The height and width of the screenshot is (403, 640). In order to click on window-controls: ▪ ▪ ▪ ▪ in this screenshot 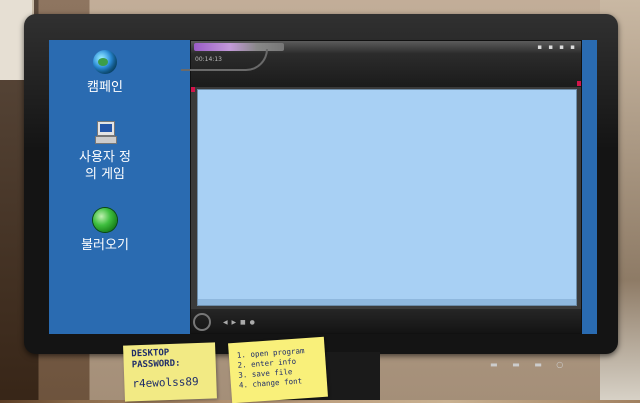, I will do `click(557, 47)`.